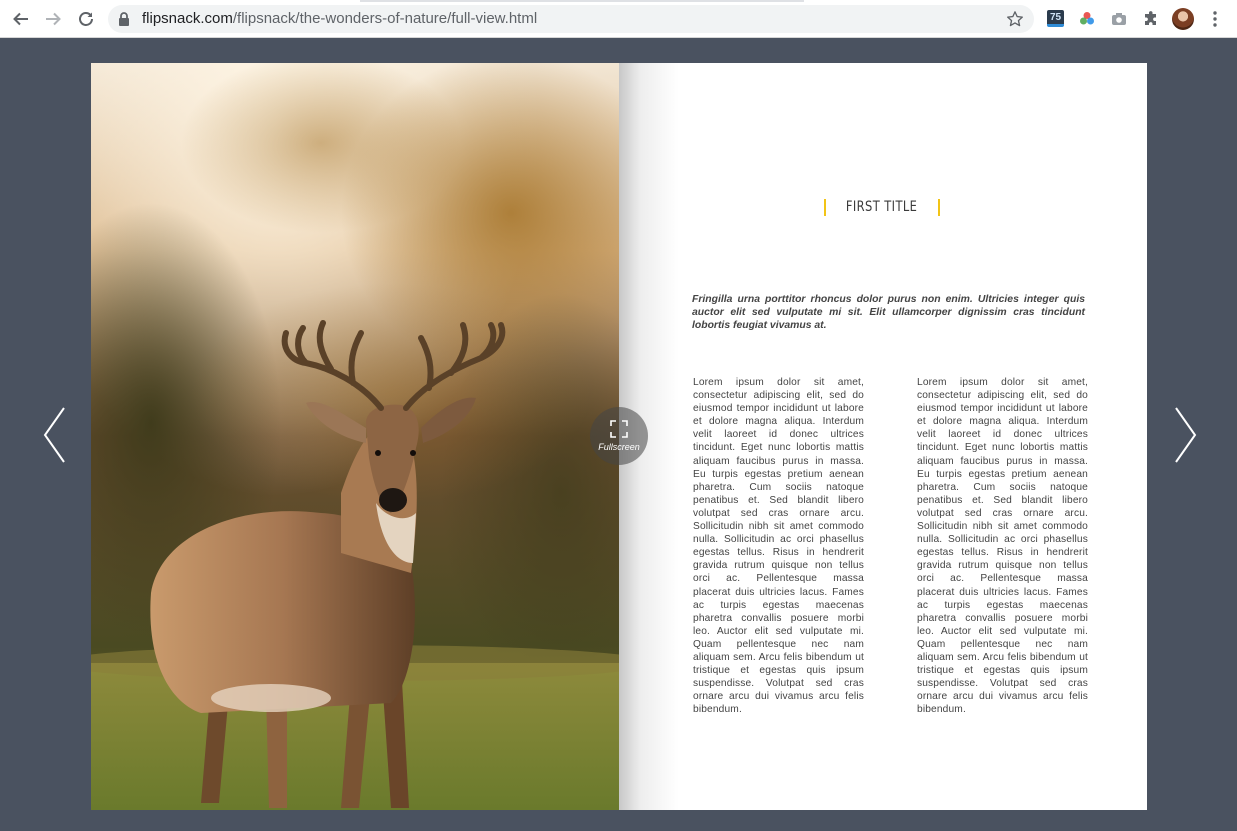 This screenshot has height=831, width=1237. I want to click on forward-icon, so click(53, 19).